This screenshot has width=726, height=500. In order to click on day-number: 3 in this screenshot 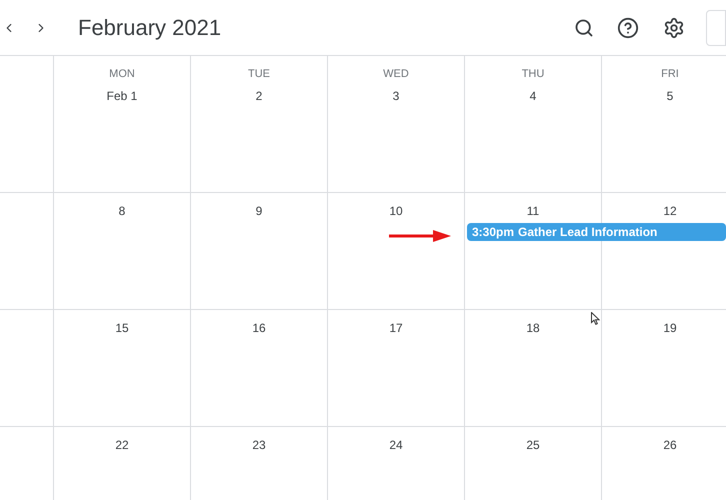, I will do `click(396, 95)`.